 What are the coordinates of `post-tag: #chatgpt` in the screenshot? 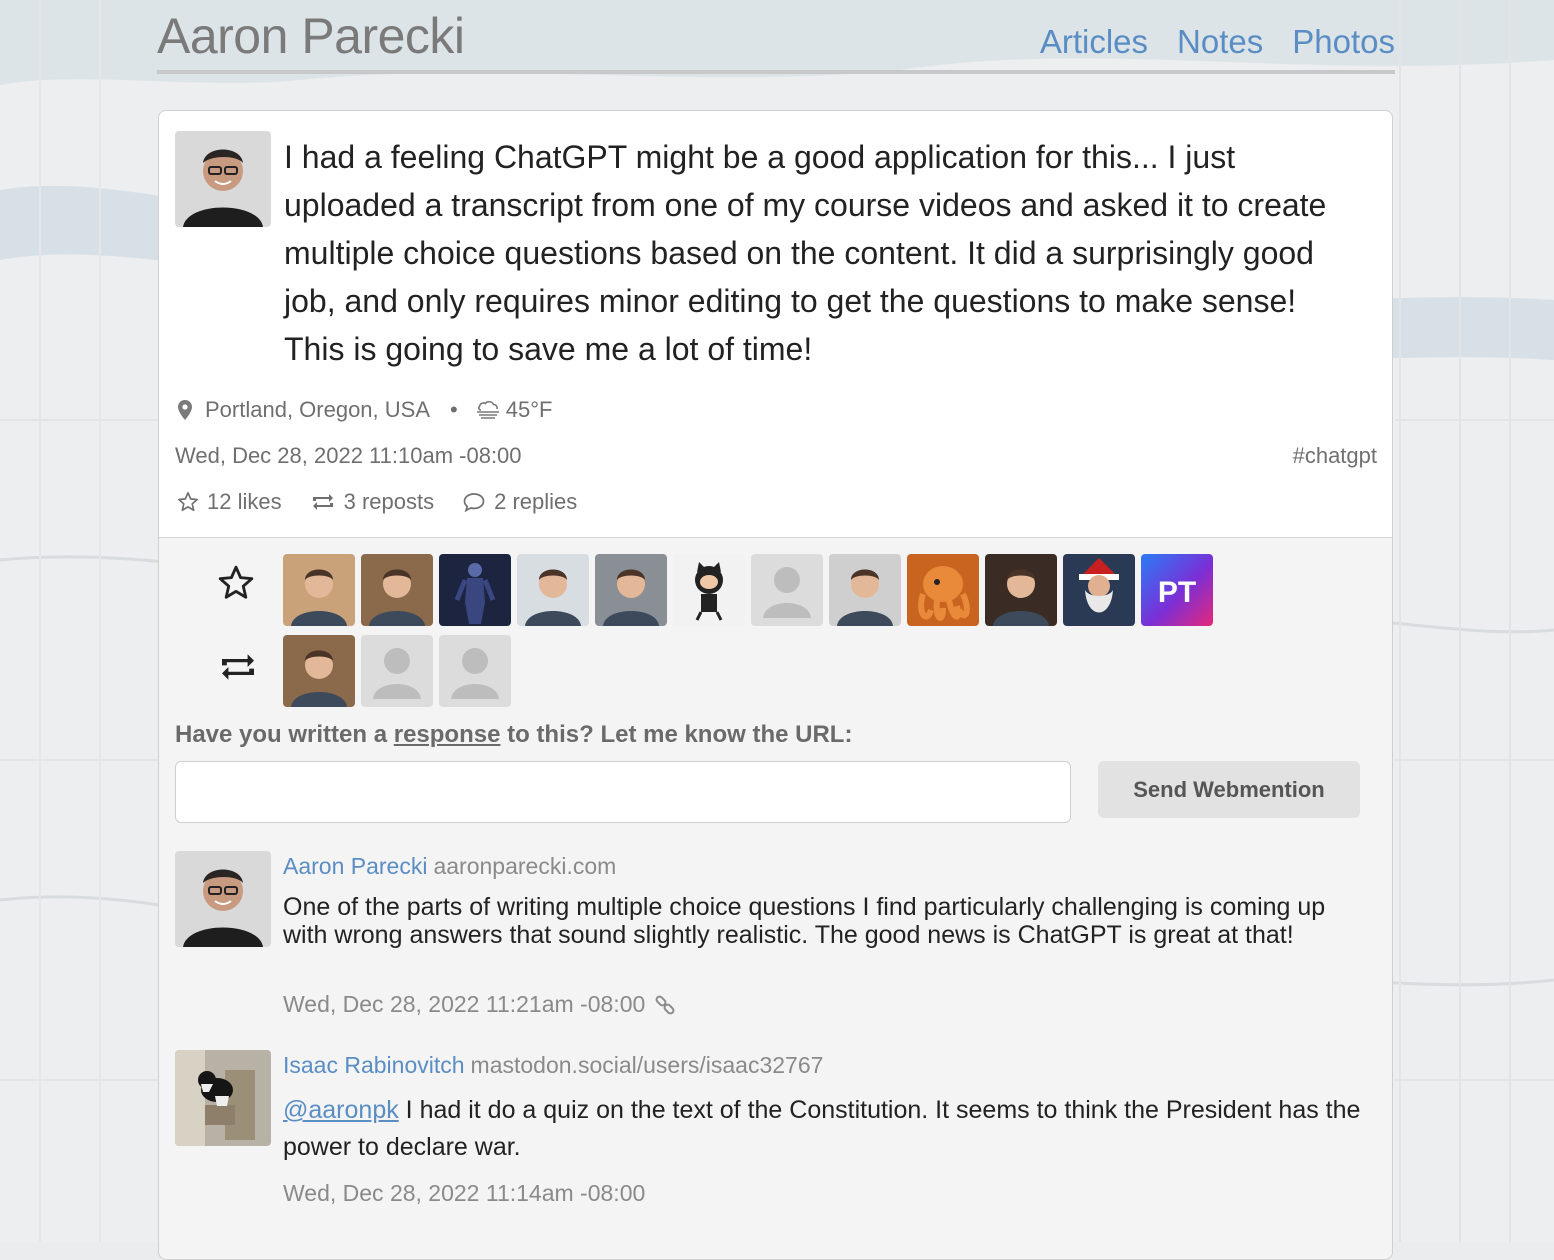 It's located at (1335, 456).